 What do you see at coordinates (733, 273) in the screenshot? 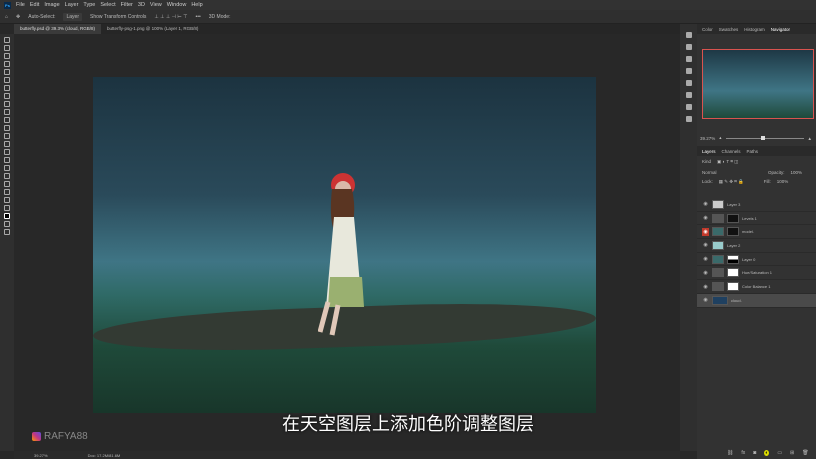
I see `layer-mask-thumbnail` at bounding box center [733, 273].